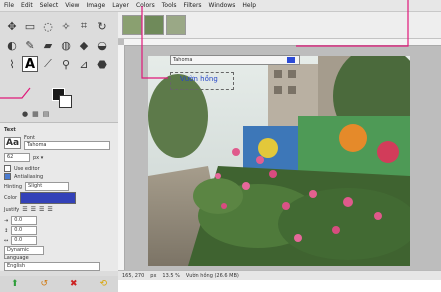  I want to click on language-row: English, so click(52, 266).